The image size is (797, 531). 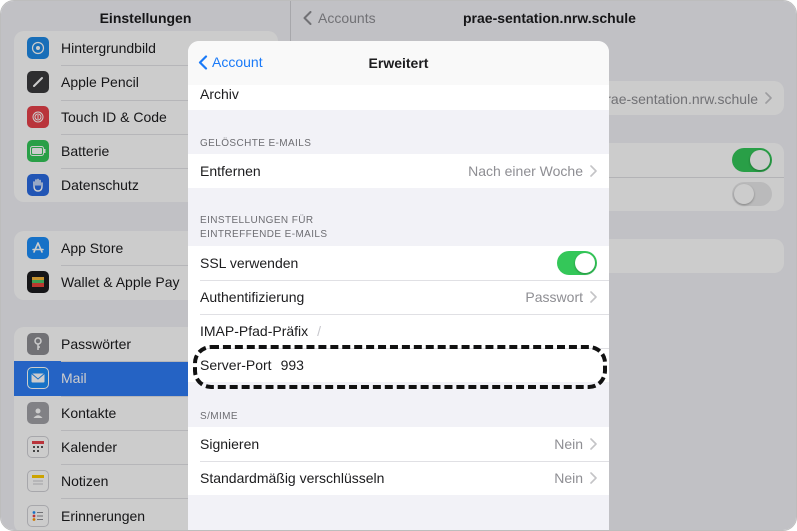 I want to click on server-port-label: Server-Port, so click(x=236, y=365).